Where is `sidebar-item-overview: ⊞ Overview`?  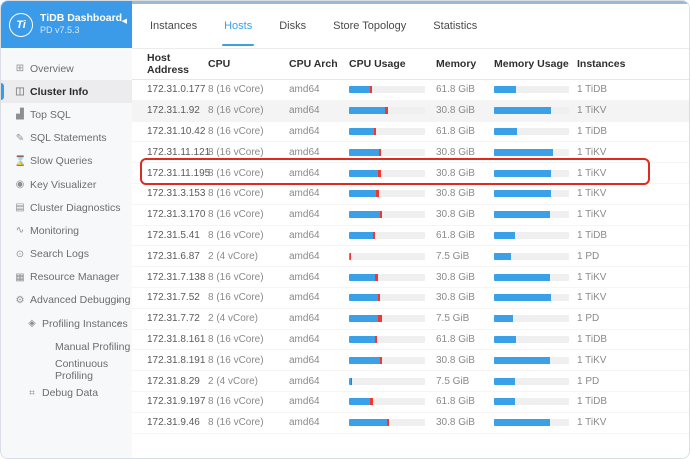 sidebar-item-overview: ⊞ Overview is located at coordinates (66, 68).